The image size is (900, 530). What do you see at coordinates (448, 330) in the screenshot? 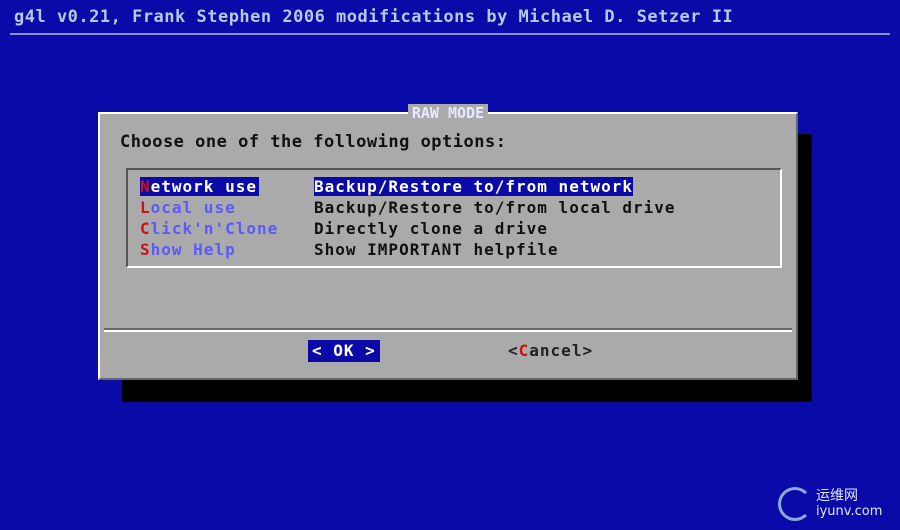
I see `button-separator` at bounding box center [448, 330].